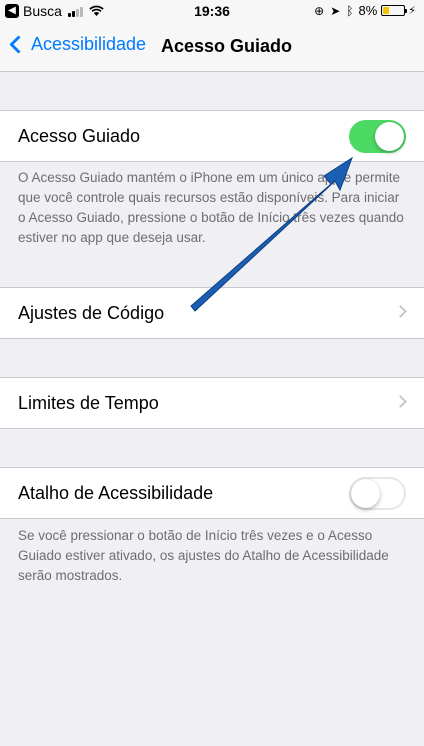 The height and width of the screenshot is (746, 424). I want to click on passcode-settings-cell: Ajustes de Código, so click(212, 313).